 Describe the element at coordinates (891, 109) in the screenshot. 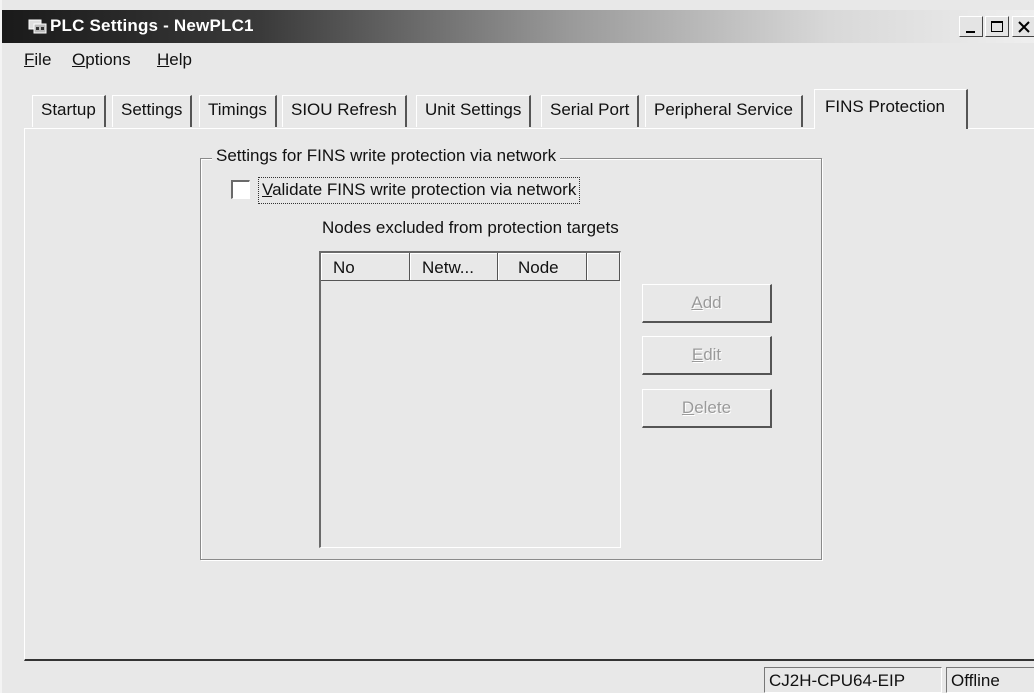

I see `tab-fins-protection: FINS Protection` at that location.